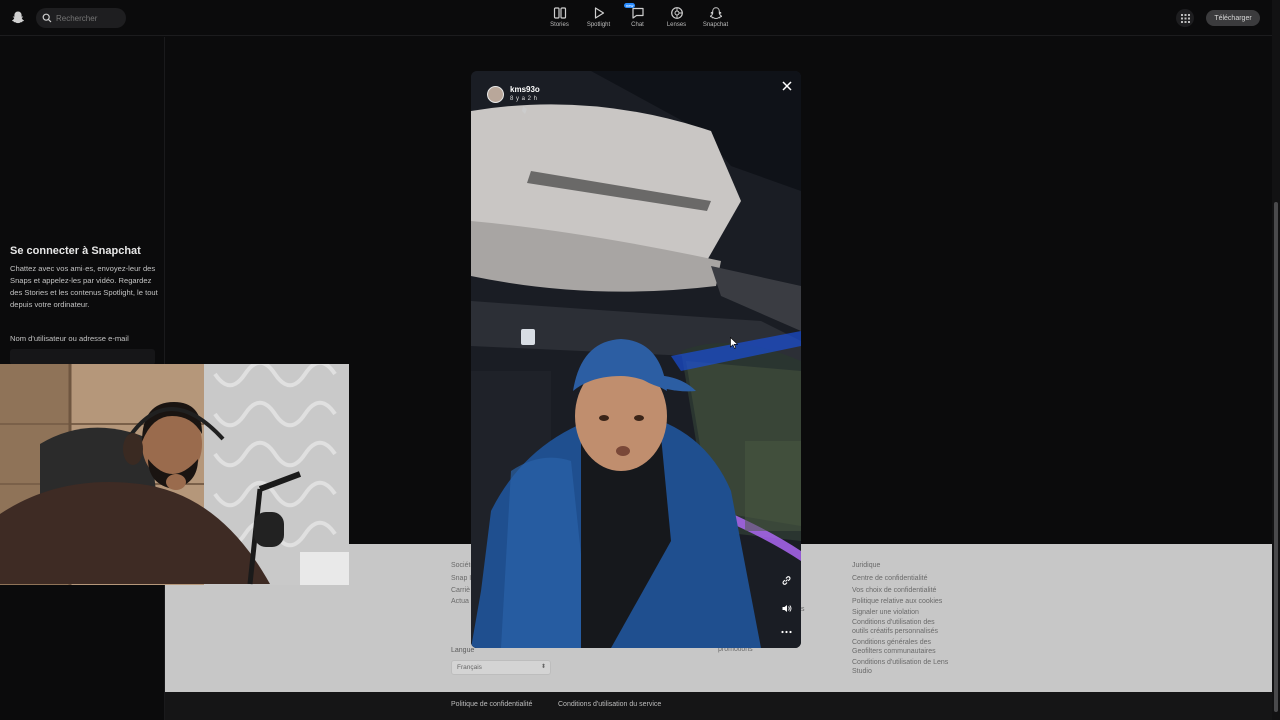 The image size is (1280, 720). I want to click on nav-lenses: Lenses, so click(676, 17).